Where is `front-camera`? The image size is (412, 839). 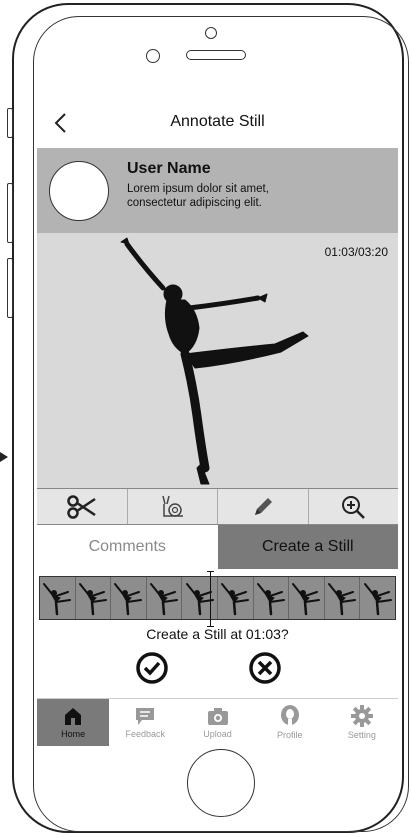
front-camera is located at coordinates (153, 56).